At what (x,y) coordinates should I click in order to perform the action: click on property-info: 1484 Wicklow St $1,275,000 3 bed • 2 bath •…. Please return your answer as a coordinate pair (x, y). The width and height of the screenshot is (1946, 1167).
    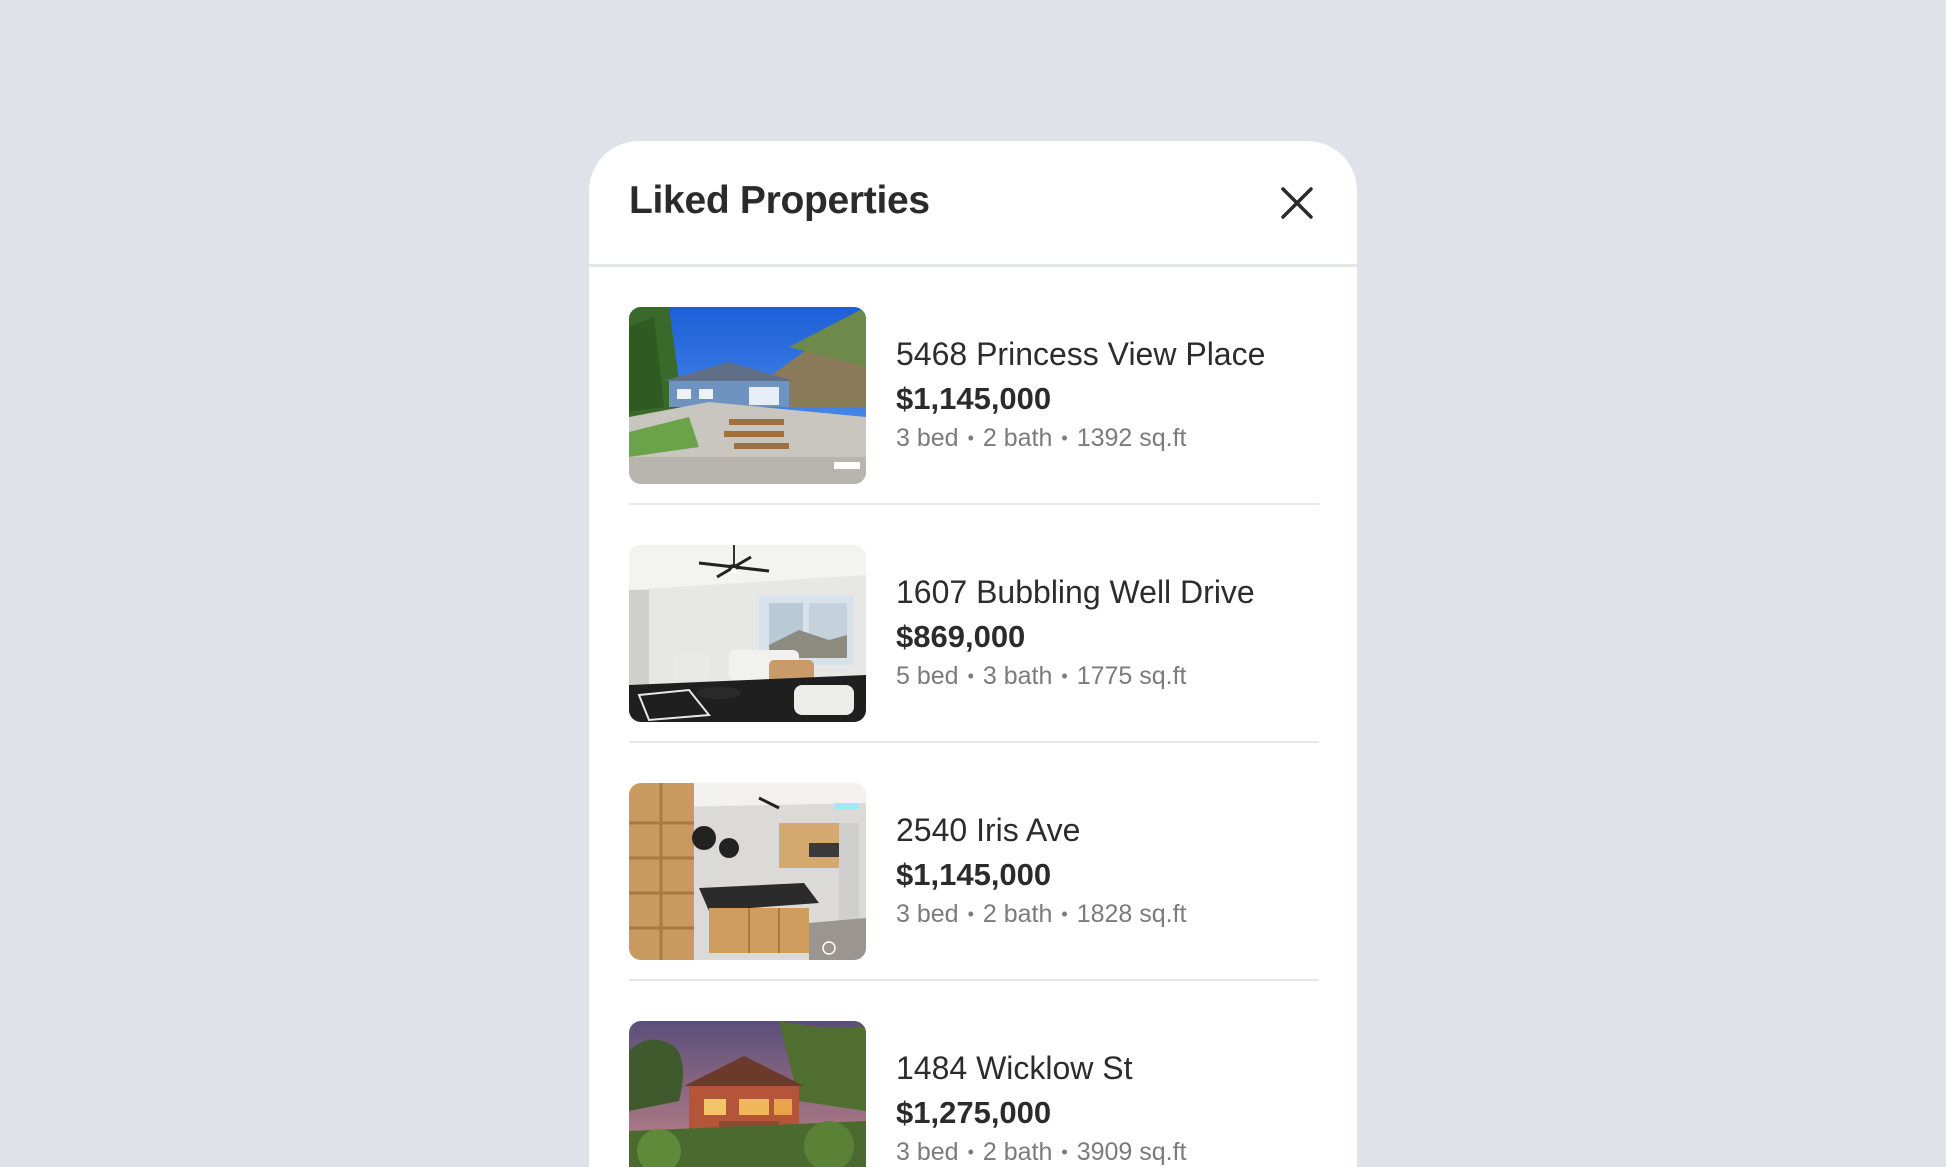
    Looking at the image, I should click on (1106, 1107).